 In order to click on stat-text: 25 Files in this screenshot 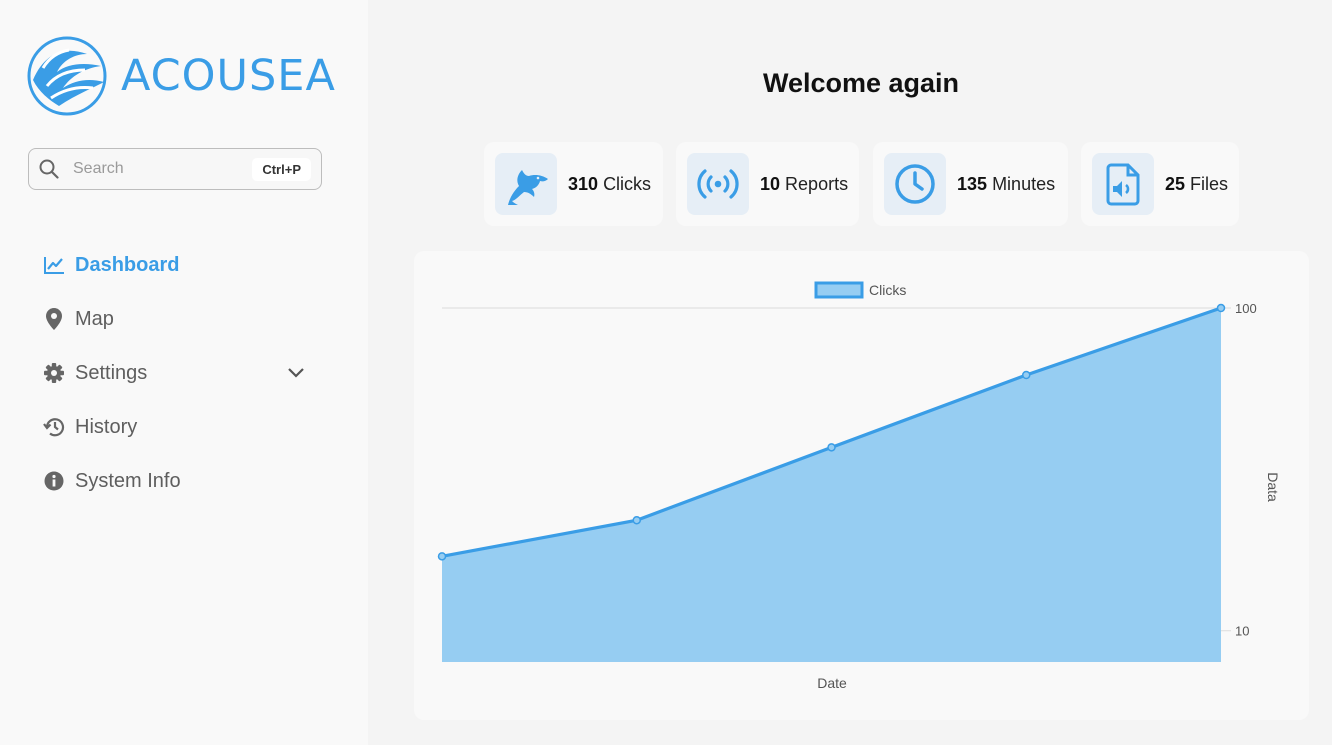, I will do `click(1196, 184)`.